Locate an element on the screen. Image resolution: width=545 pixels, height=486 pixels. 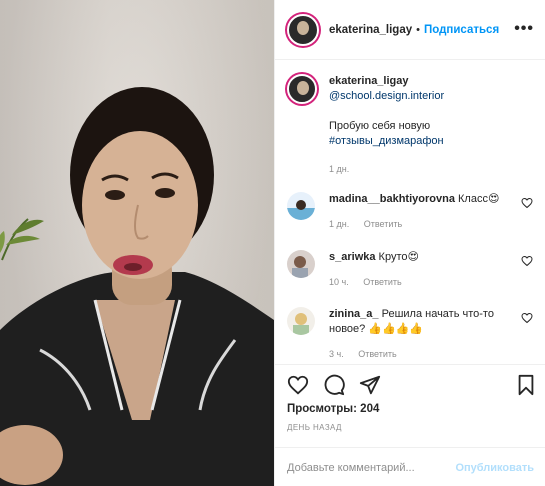
publish-button: Опубликовать is located at coordinates (494, 468).